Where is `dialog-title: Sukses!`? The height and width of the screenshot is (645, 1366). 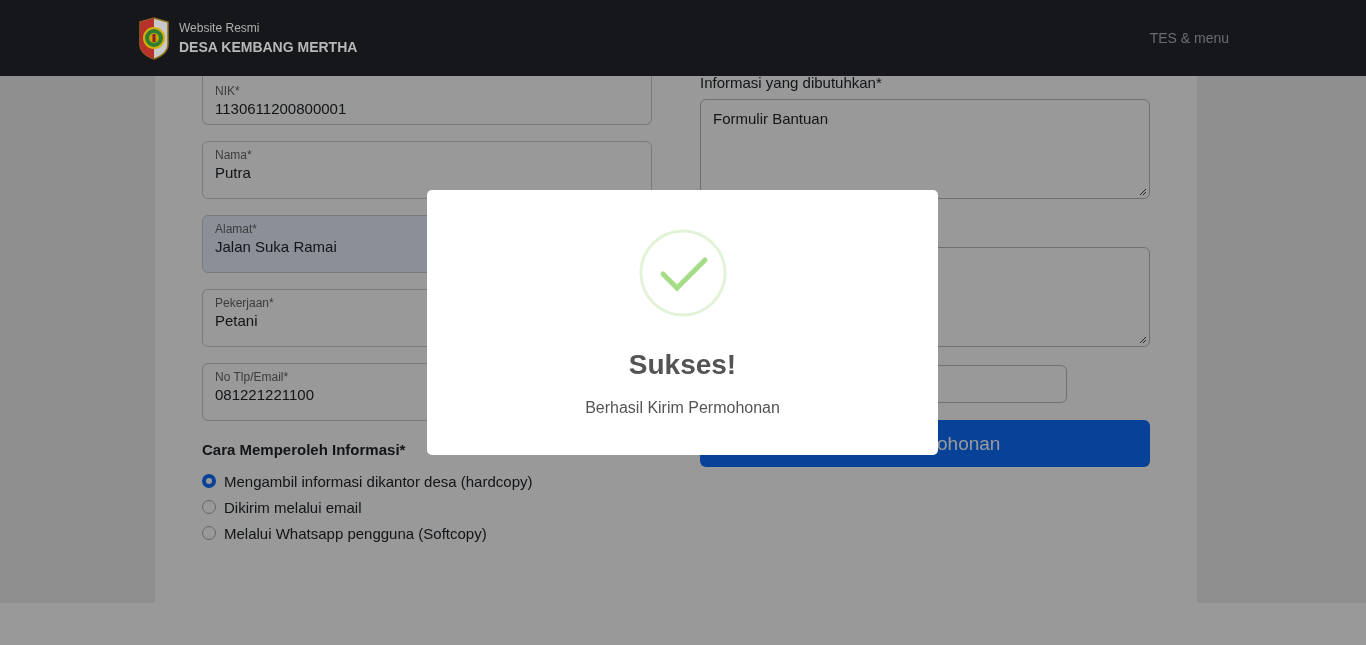
dialog-title: Sukses! is located at coordinates (682, 365).